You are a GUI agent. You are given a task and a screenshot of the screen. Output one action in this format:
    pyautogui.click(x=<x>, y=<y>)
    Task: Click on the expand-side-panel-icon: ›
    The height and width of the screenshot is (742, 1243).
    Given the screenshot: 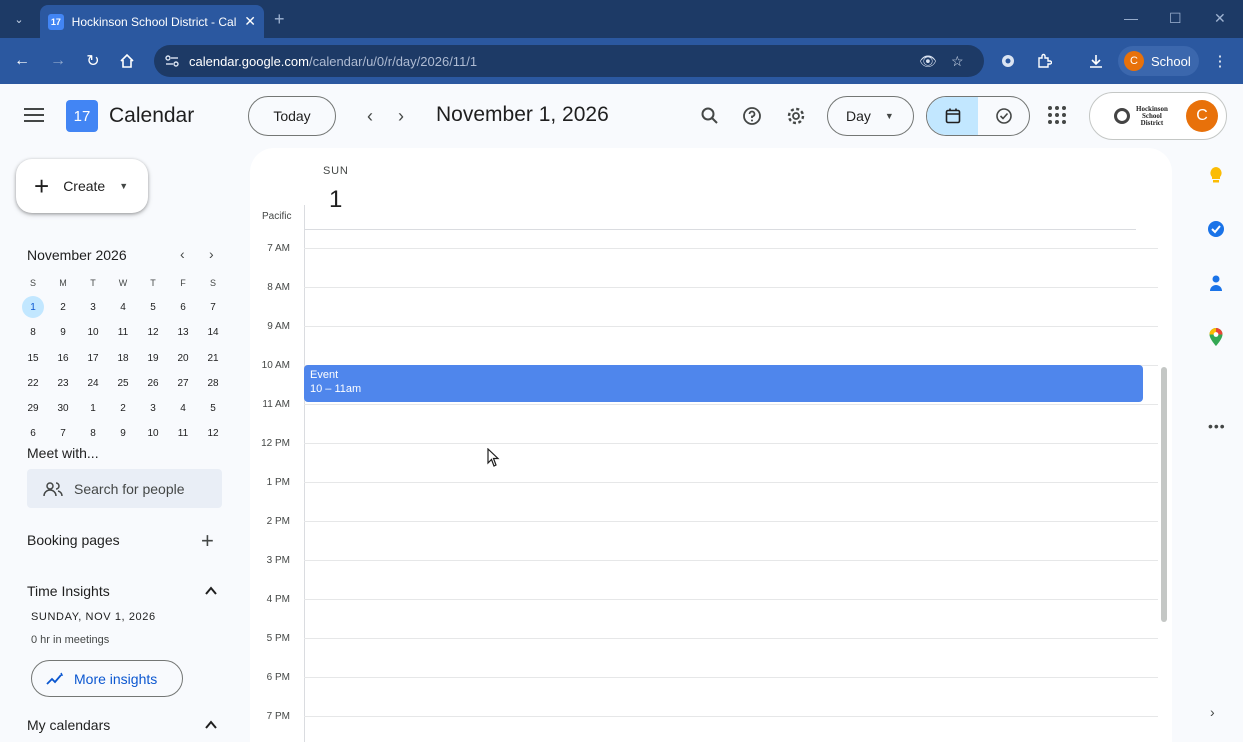 What is the action you would take?
    pyautogui.click(x=1212, y=712)
    